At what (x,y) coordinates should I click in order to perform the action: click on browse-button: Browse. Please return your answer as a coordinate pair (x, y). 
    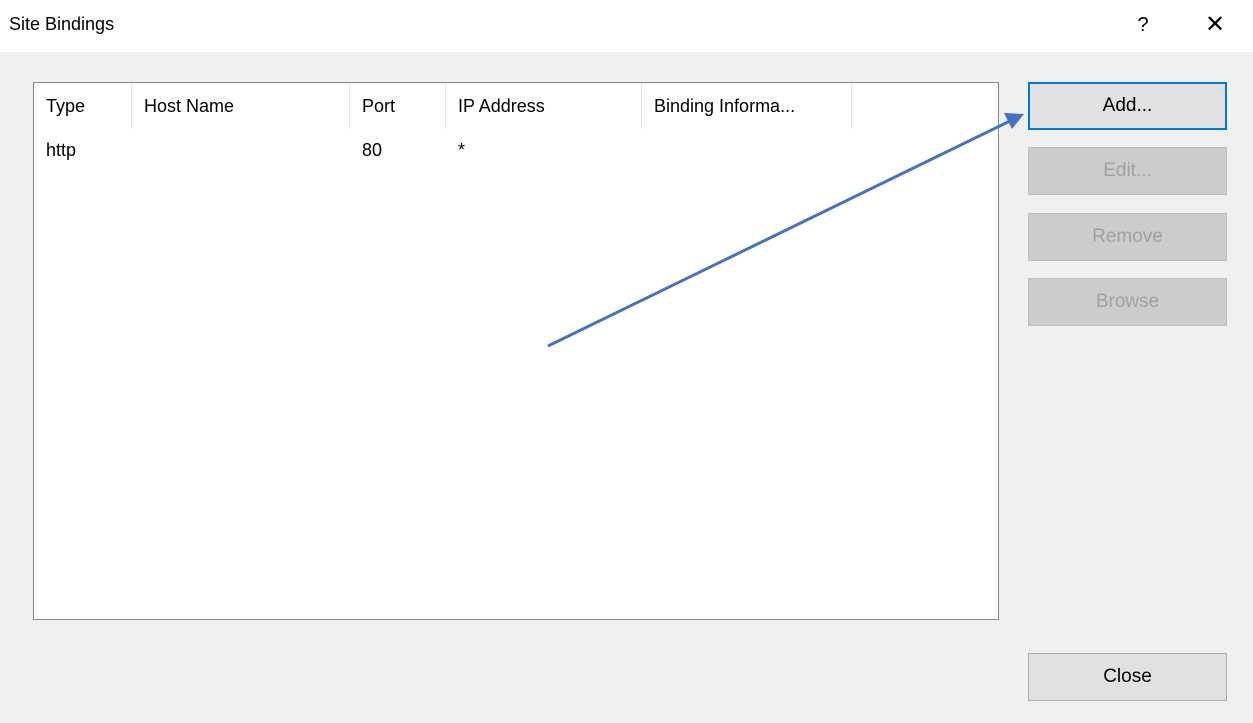
    Looking at the image, I should click on (1127, 302).